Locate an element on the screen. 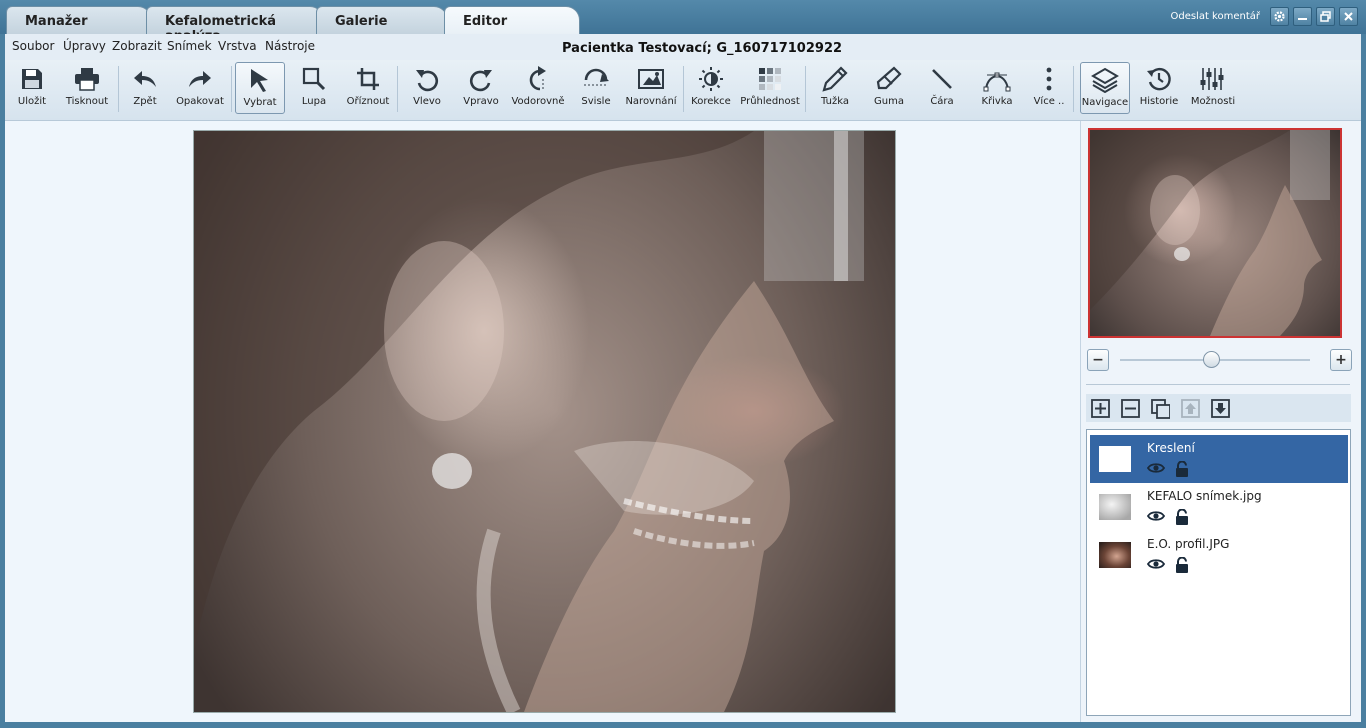  tool-label: Vodorovně is located at coordinates (538, 101).